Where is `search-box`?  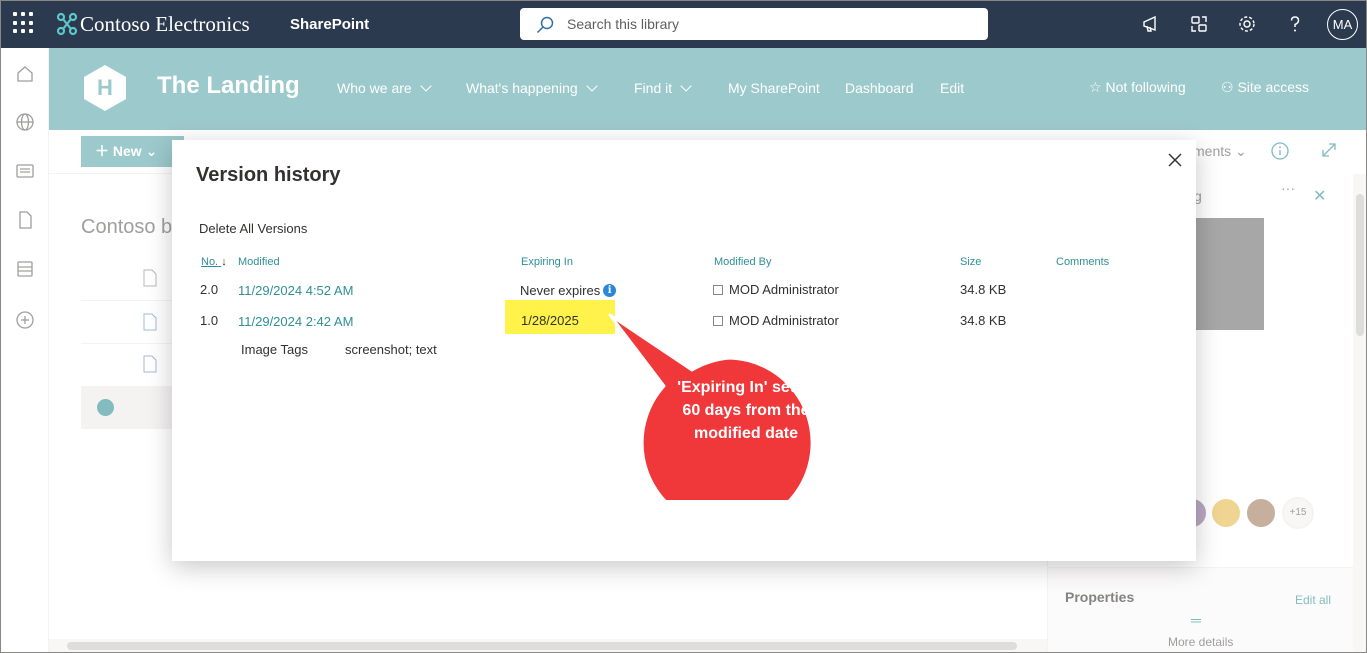 search-box is located at coordinates (754, 24).